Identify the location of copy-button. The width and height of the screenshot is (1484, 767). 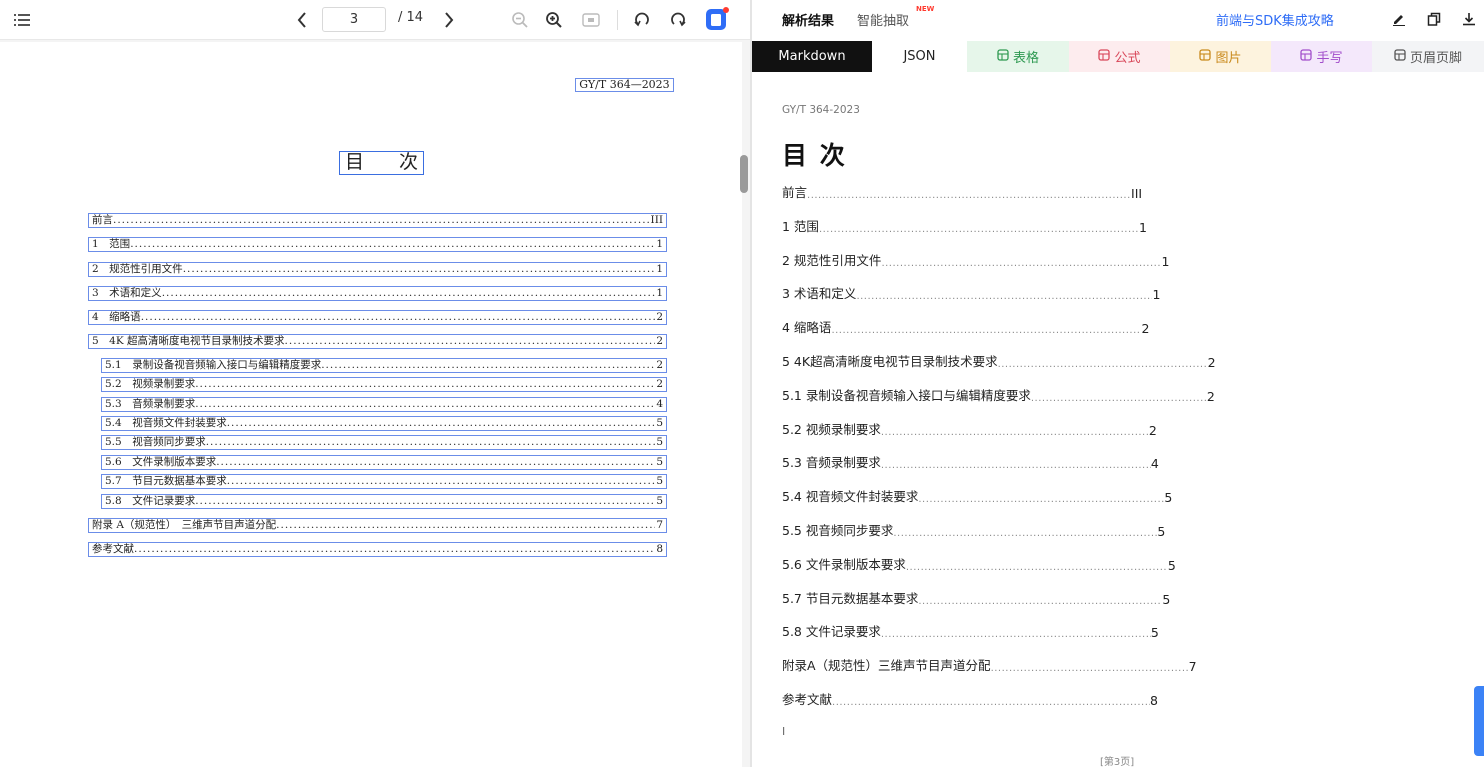
(1434, 19).